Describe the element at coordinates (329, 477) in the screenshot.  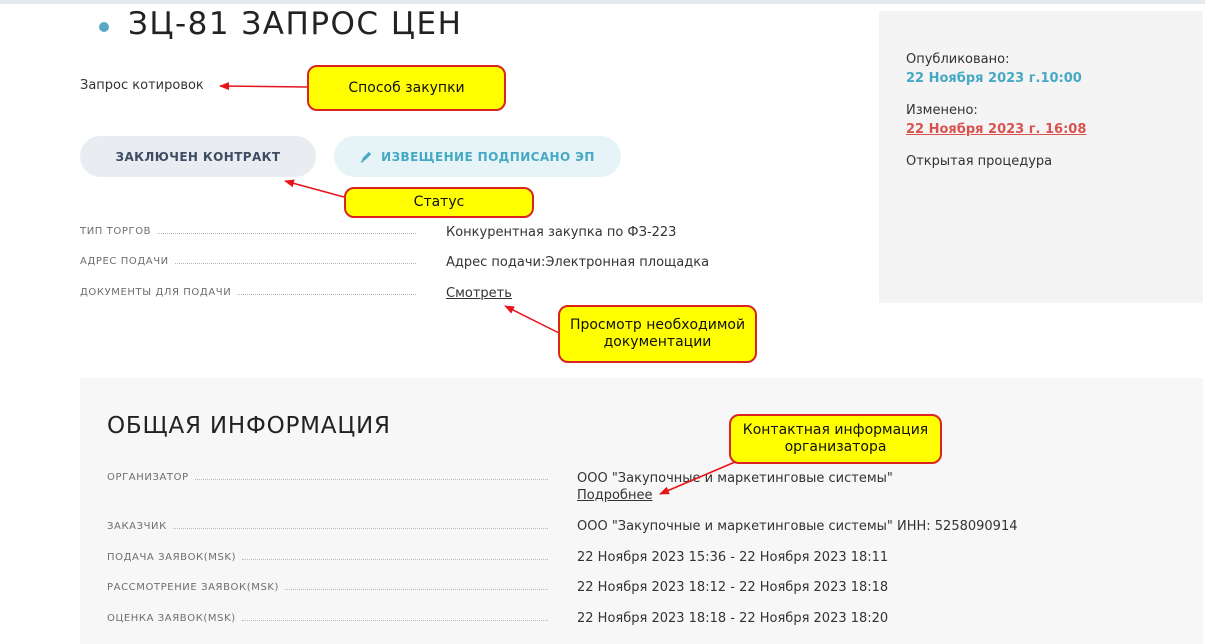
I see `info-row-organizer: ОРГАНИЗАТОР` at that location.